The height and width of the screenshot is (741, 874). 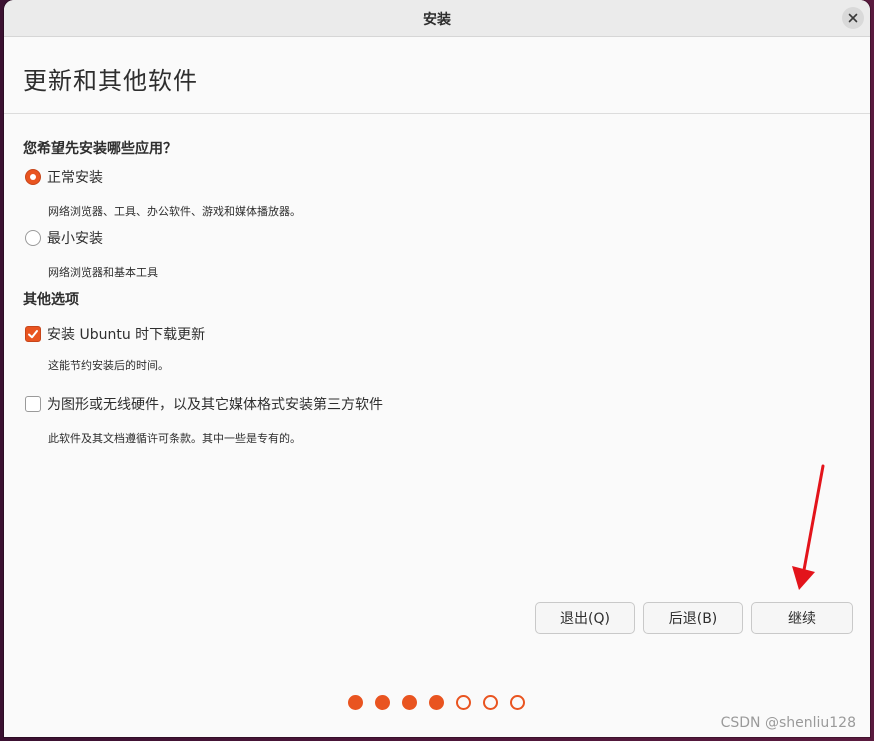 What do you see at coordinates (215, 405) in the screenshot?
I see `third-party-software-label: 为图形或无线硬件，以及其它媒体格式安装第三方软件` at bounding box center [215, 405].